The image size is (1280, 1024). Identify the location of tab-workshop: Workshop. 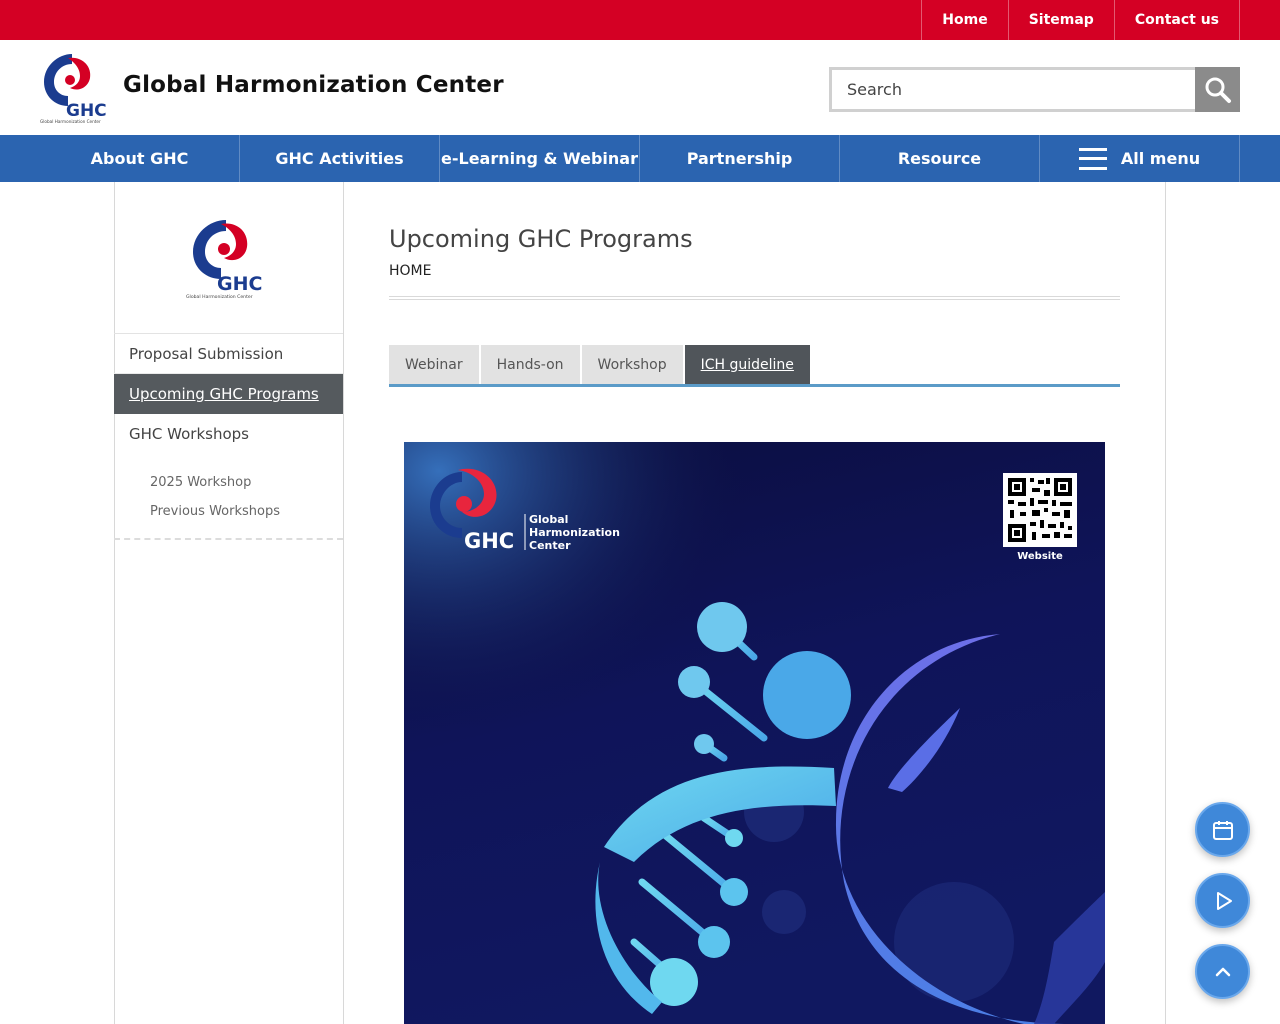
(632, 364).